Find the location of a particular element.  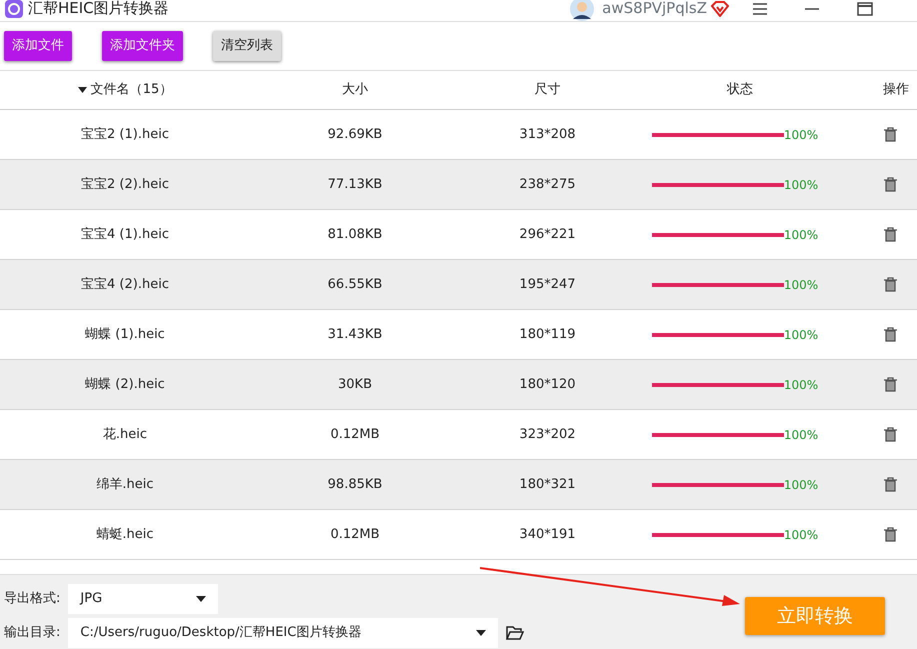

window-title: 汇帮HEIC图片转换器 is located at coordinates (98, 10).